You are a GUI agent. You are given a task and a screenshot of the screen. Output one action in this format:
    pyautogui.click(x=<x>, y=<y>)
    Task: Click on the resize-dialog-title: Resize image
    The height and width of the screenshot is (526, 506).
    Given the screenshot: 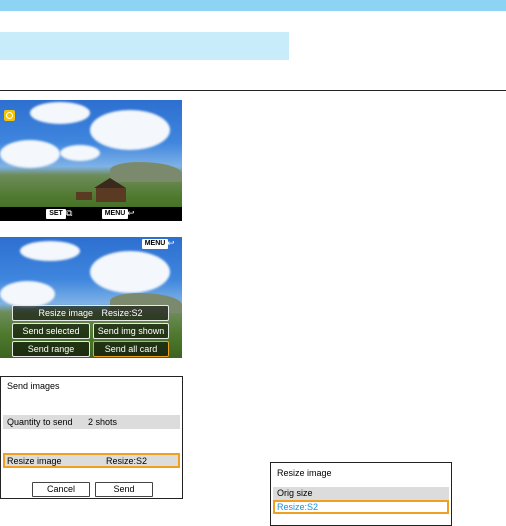 What is the action you would take?
    pyautogui.click(x=304, y=473)
    